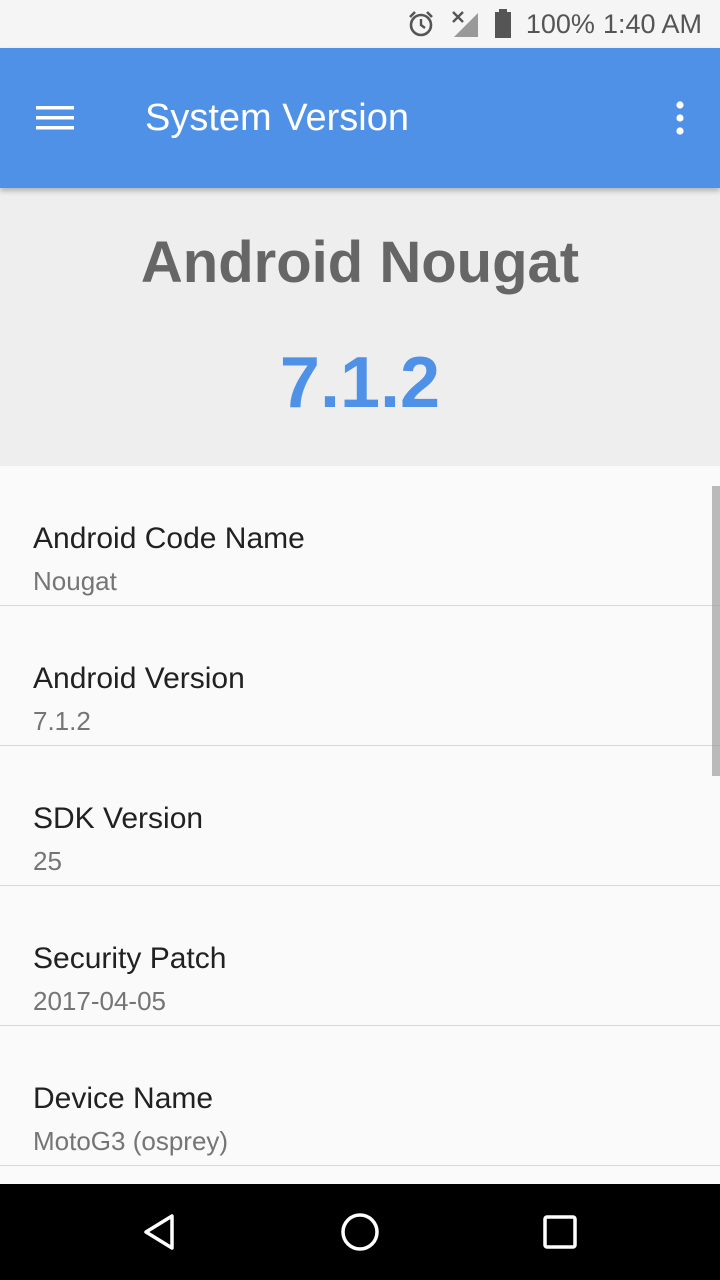 The height and width of the screenshot is (1280, 720). I want to click on navigation-bar, so click(360, 1232).